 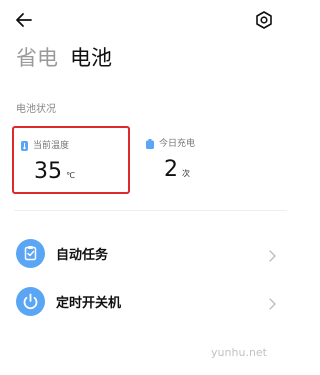 I want to click on temperature-label: 当前温度, so click(x=51, y=145).